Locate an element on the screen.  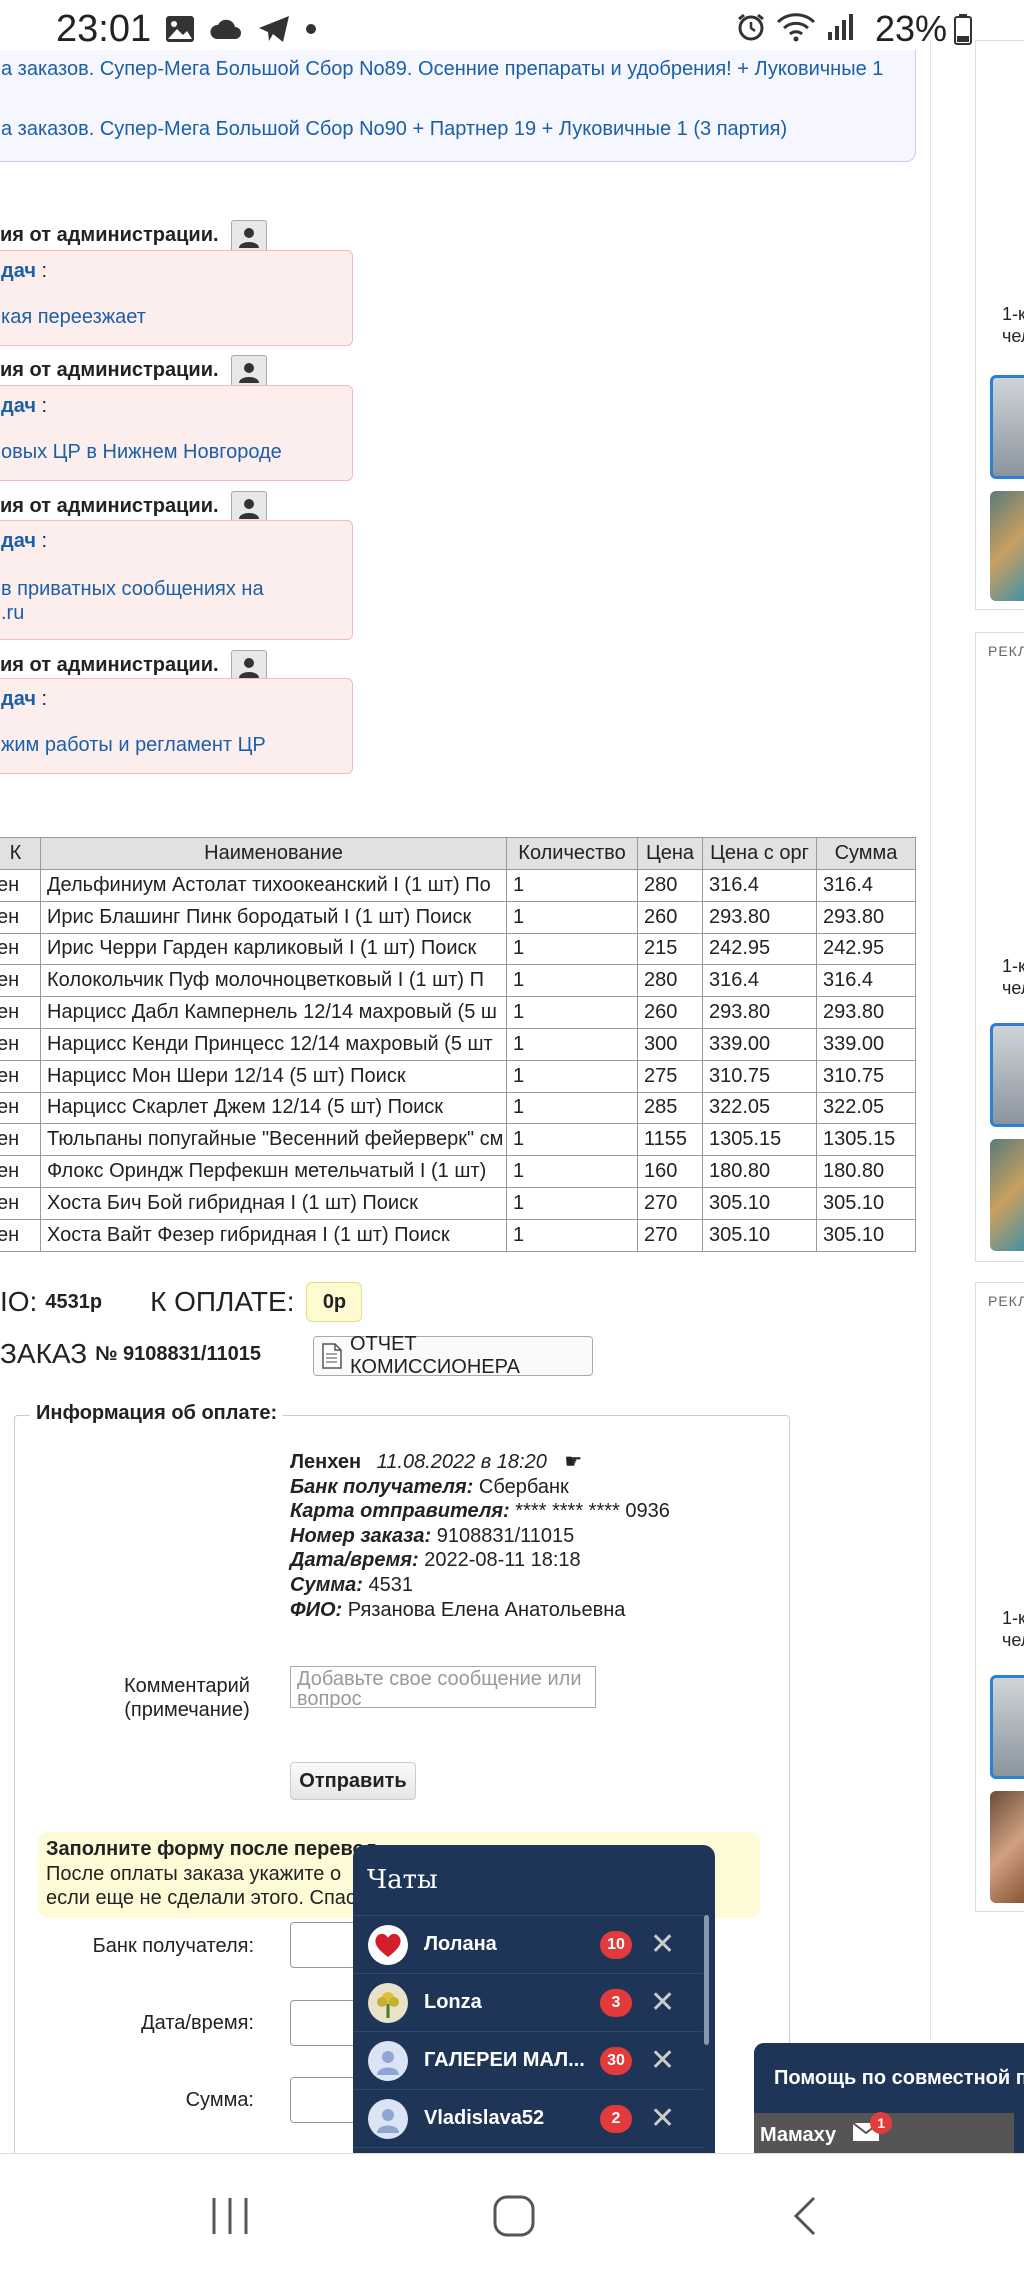
chat-item: ГАЛЕРЕИ МАЛ... 30 ✕ is located at coordinates (528, 2060).